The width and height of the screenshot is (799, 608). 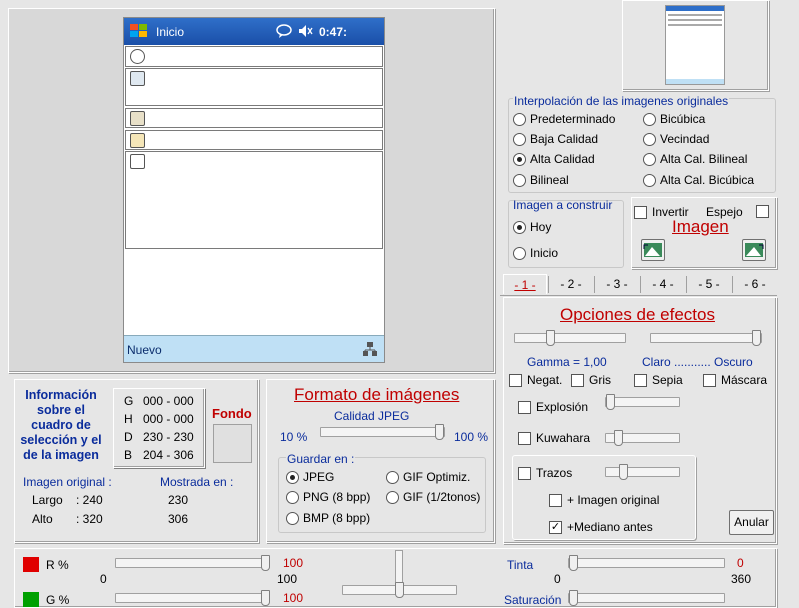 What do you see at coordinates (617, 284) in the screenshot?
I see `tab-3: - 3 -` at bounding box center [617, 284].